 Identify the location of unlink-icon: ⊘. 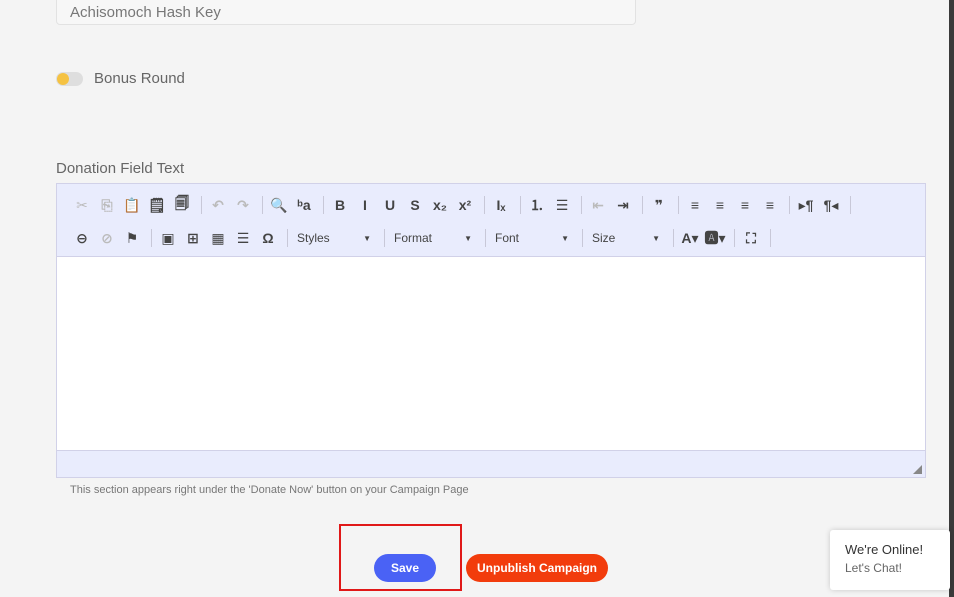
(107, 238).